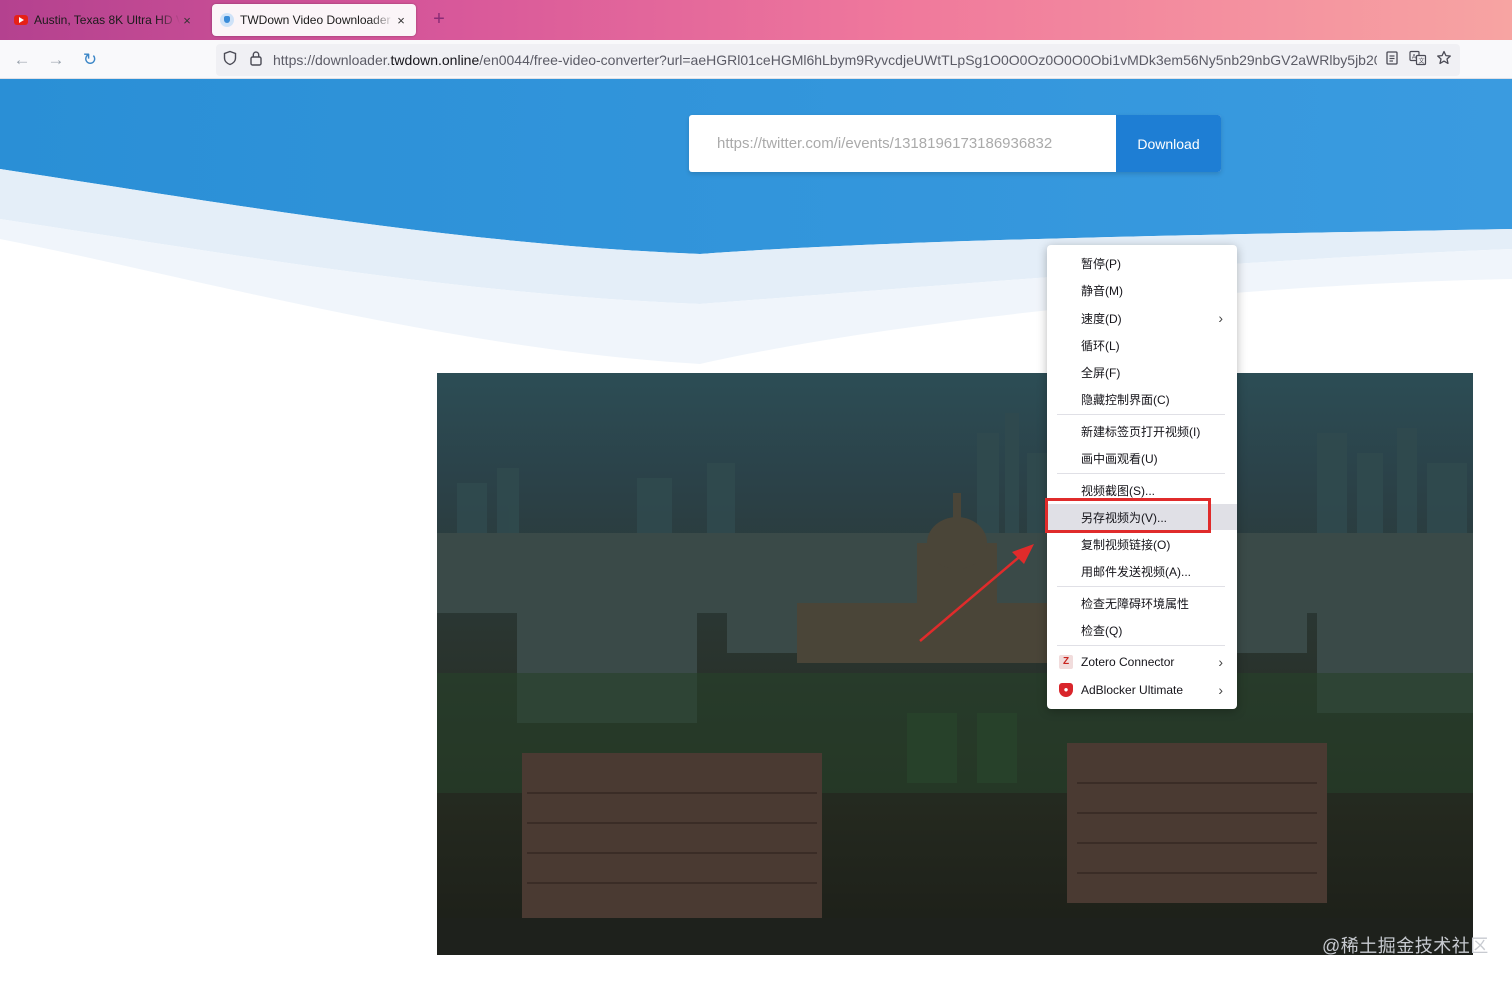  I want to click on menu-item-open-video-new-tab: 新建标签页打开视频(I), so click(1142, 431).